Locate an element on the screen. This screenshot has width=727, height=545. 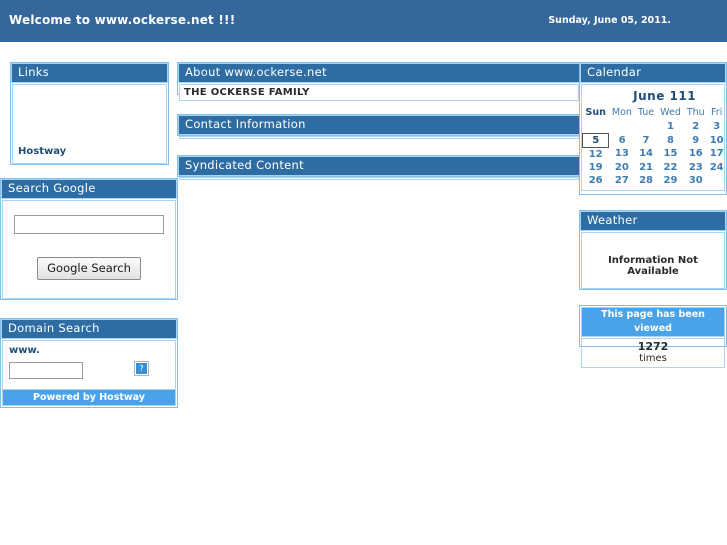
about-panel-text: THE OCKERSE FAMILY is located at coordinates (247, 92).